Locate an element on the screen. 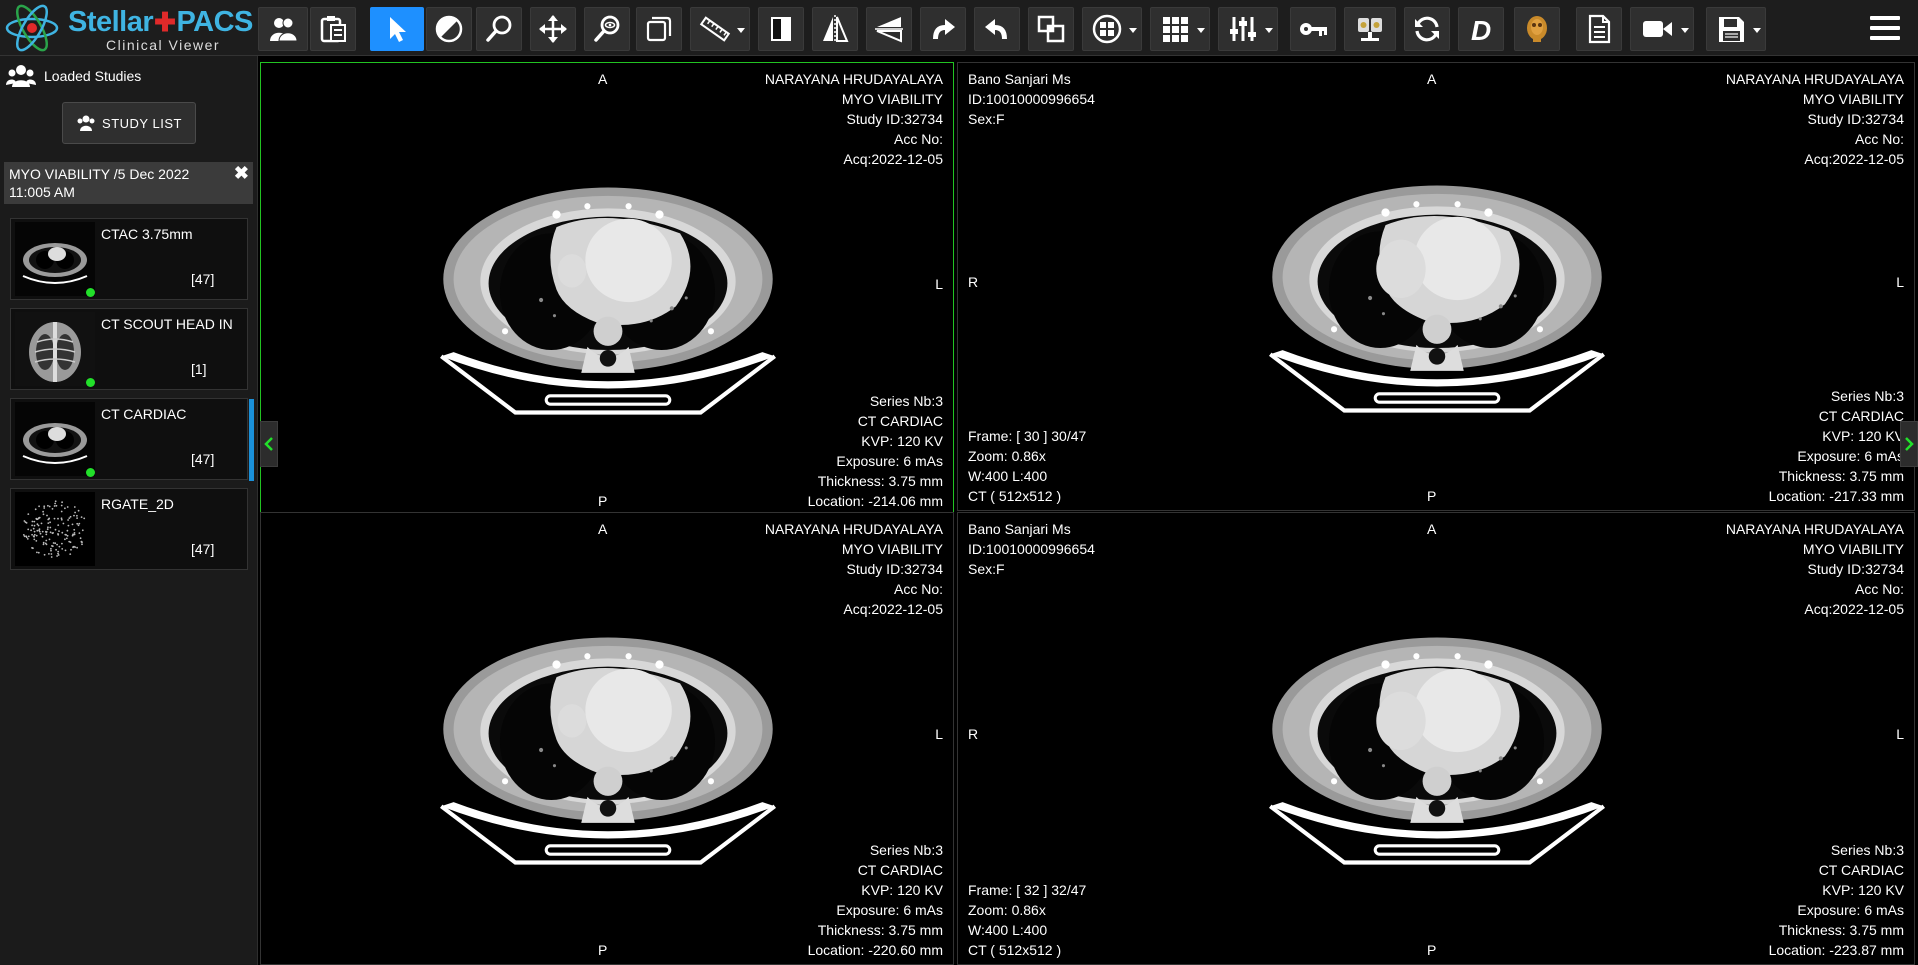  zoom-icon is located at coordinates (499, 28).